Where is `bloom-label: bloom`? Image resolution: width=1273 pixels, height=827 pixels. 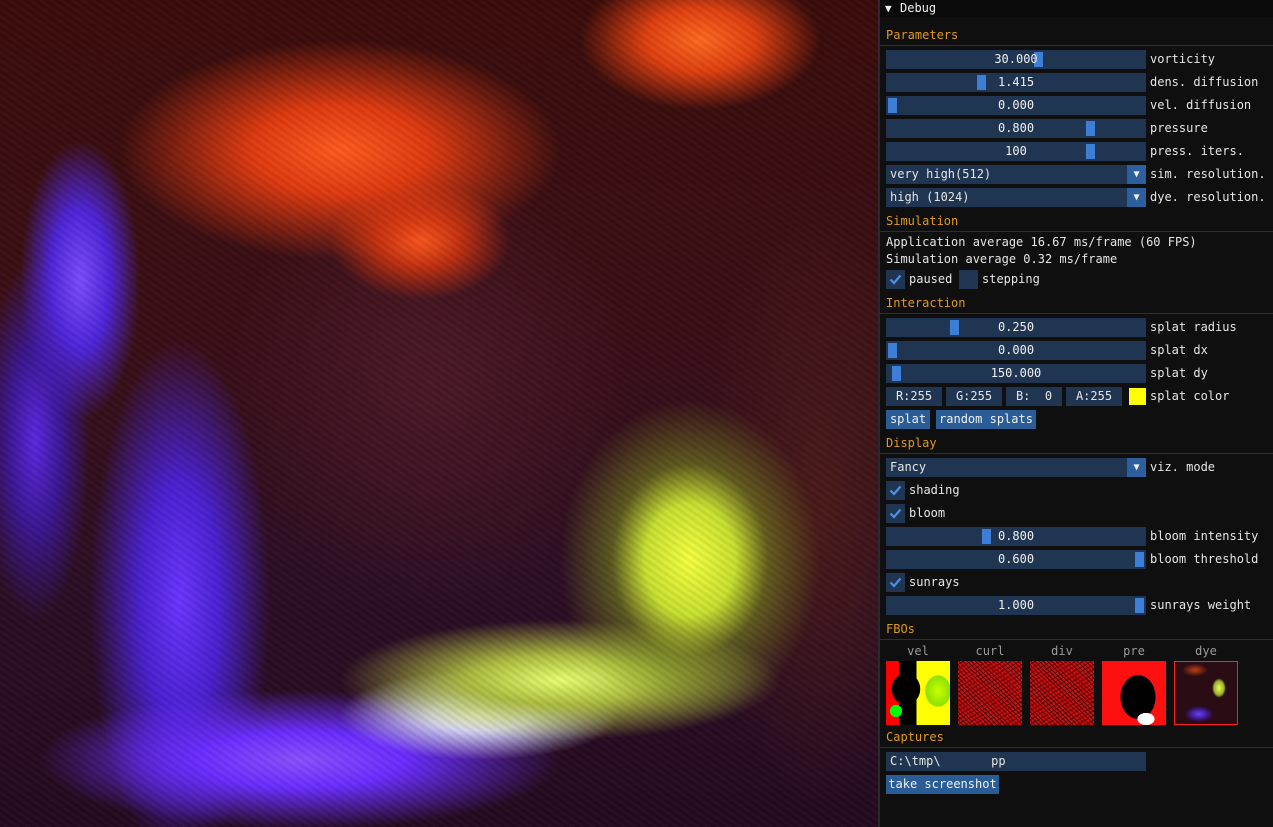 bloom-label: bloom is located at coordinates (927, 513).